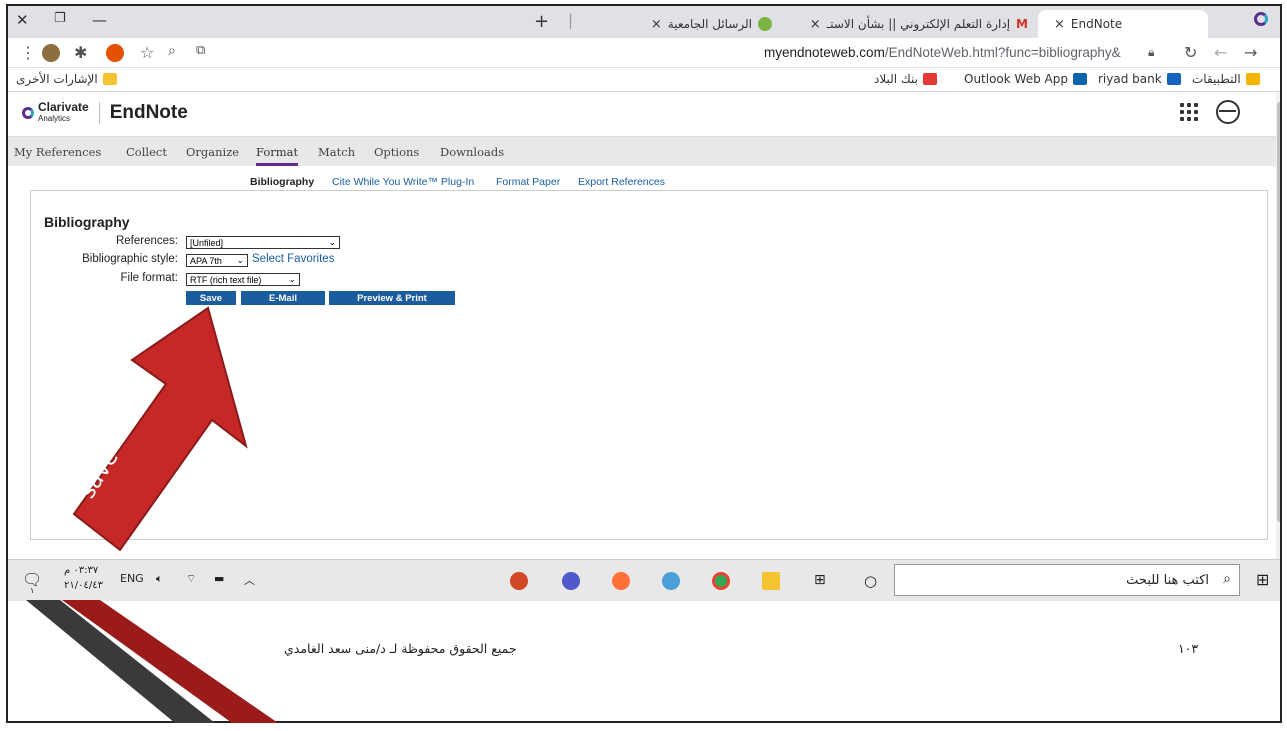 The height and width of the screenshot is (731, 1287). Describe the element at coordinates (282, 182) in the screenshot. I see `submenu-bibliography: Bibliography` at that location.